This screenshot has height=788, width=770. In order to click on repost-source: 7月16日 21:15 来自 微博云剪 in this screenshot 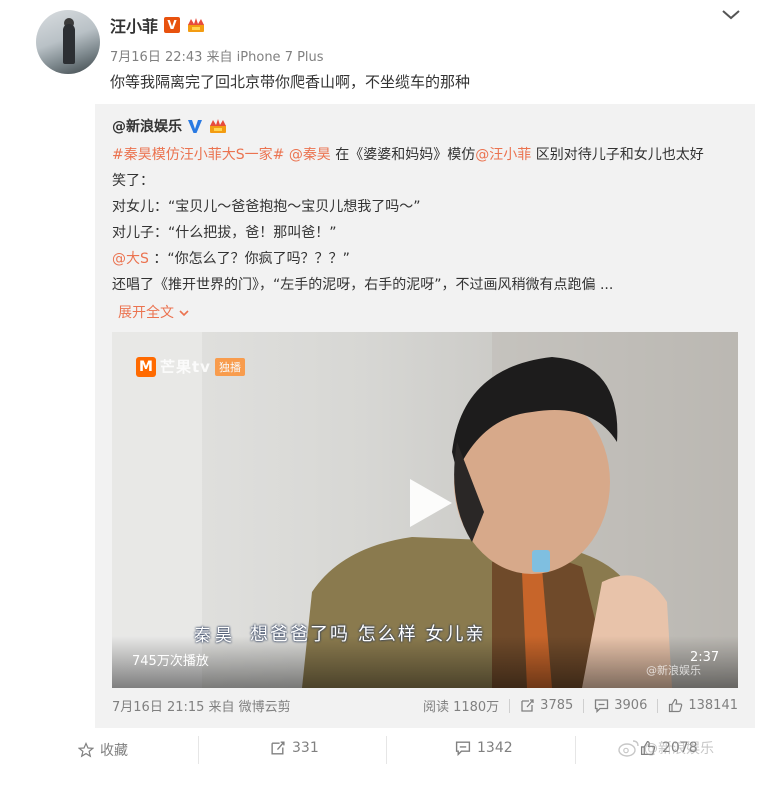, I will do `click(201, 707)`.